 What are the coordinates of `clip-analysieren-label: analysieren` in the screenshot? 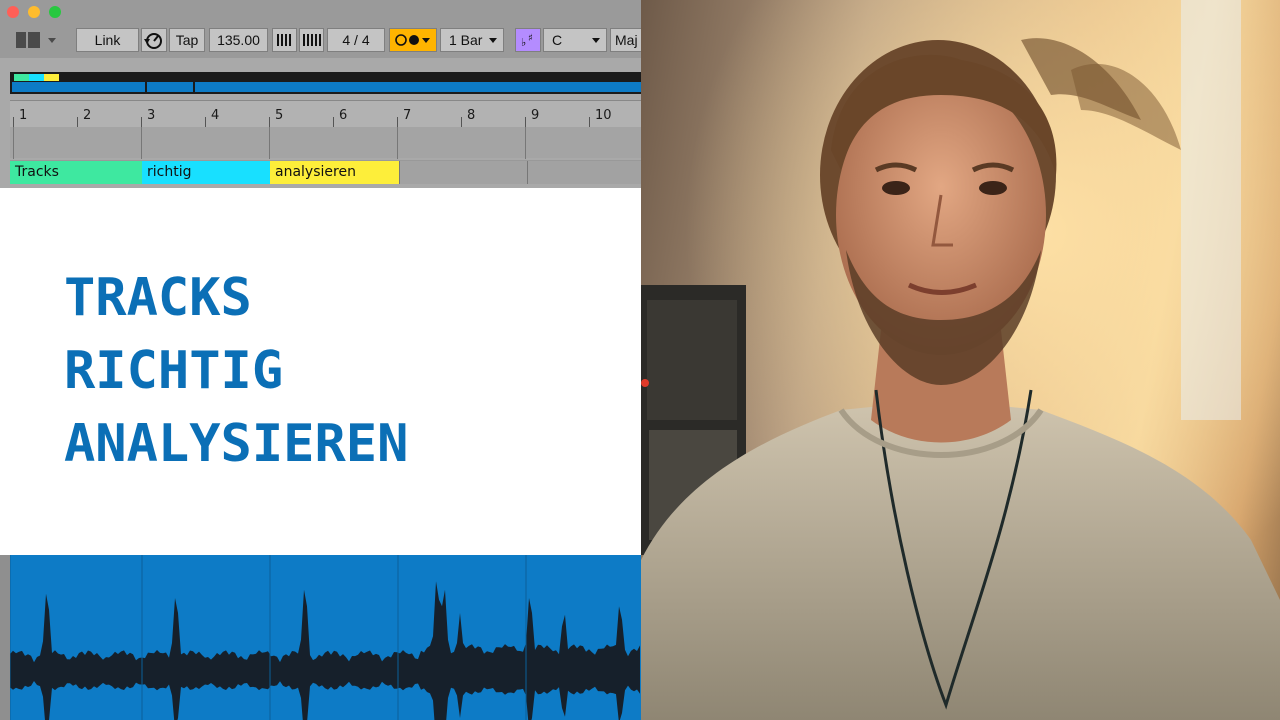 It's located at (315, 172).